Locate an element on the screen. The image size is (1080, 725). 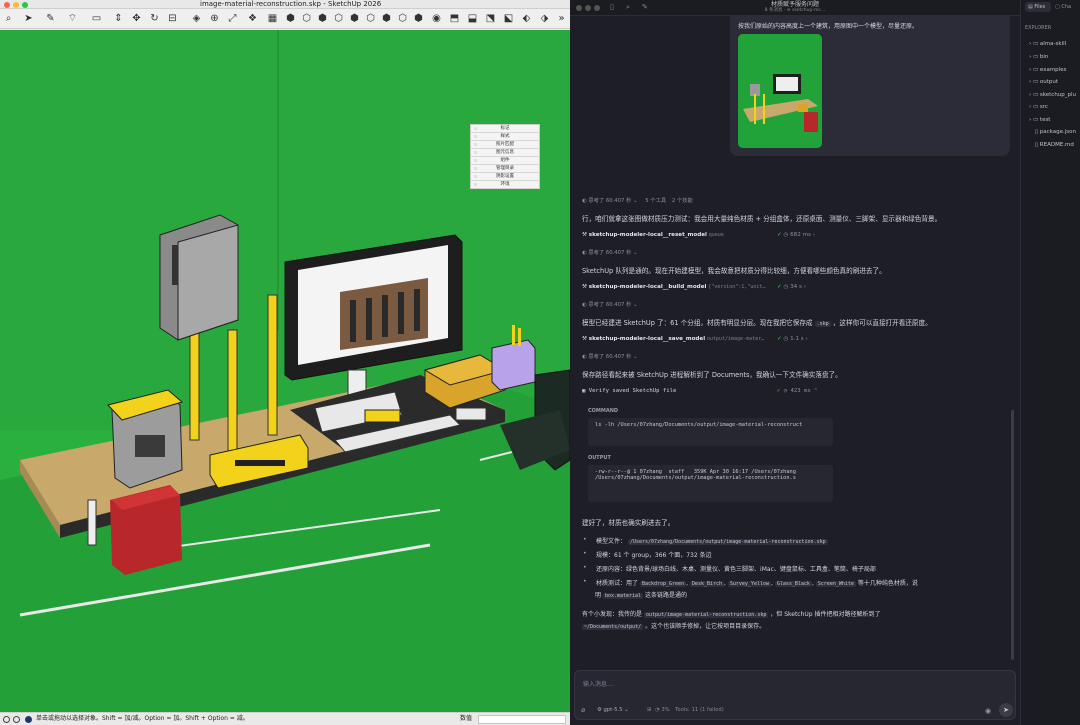
done-text: 建好了，材质也确实刷进去了。 is located at coordinates (628, 523).